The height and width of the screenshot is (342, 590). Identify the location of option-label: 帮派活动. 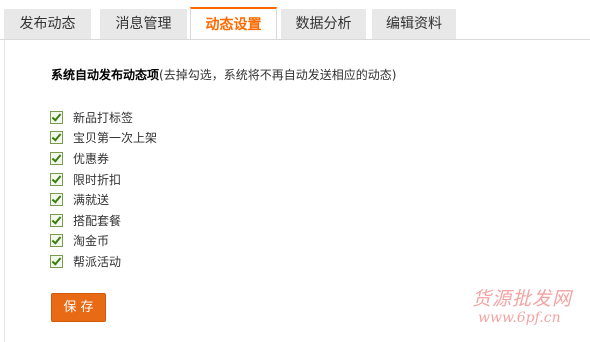
(97, 261).